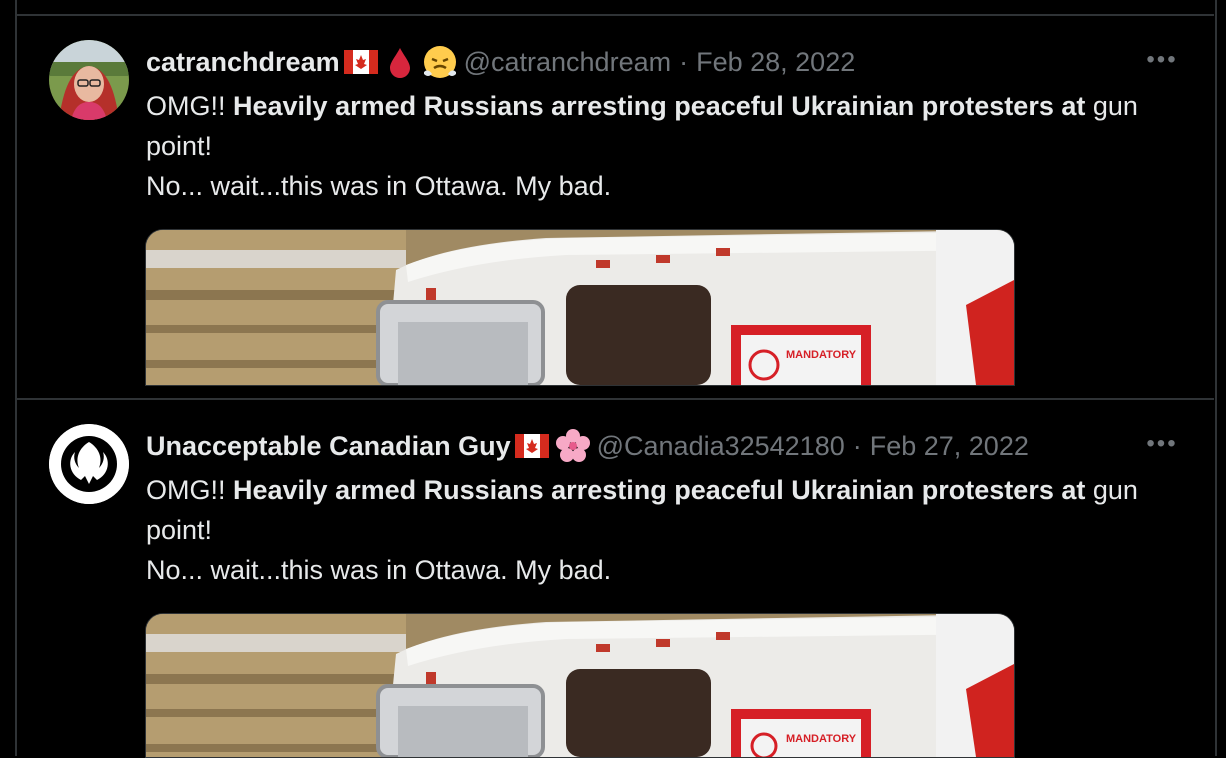  I want to click on user-handle: @Canadia32542180, so click(721, 446).